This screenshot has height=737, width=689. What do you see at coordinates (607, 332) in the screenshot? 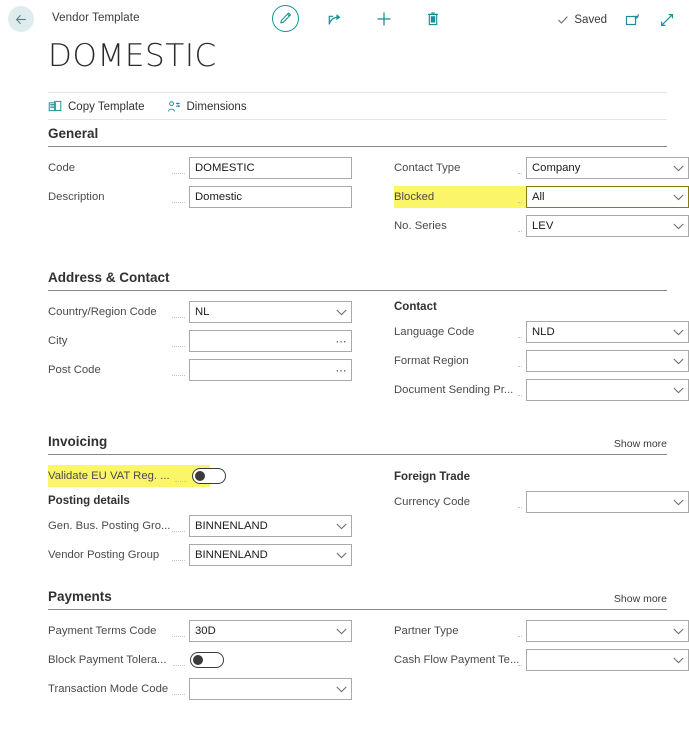
I see `language-code-dropdown: NLD` at bounding box center [607, 332].